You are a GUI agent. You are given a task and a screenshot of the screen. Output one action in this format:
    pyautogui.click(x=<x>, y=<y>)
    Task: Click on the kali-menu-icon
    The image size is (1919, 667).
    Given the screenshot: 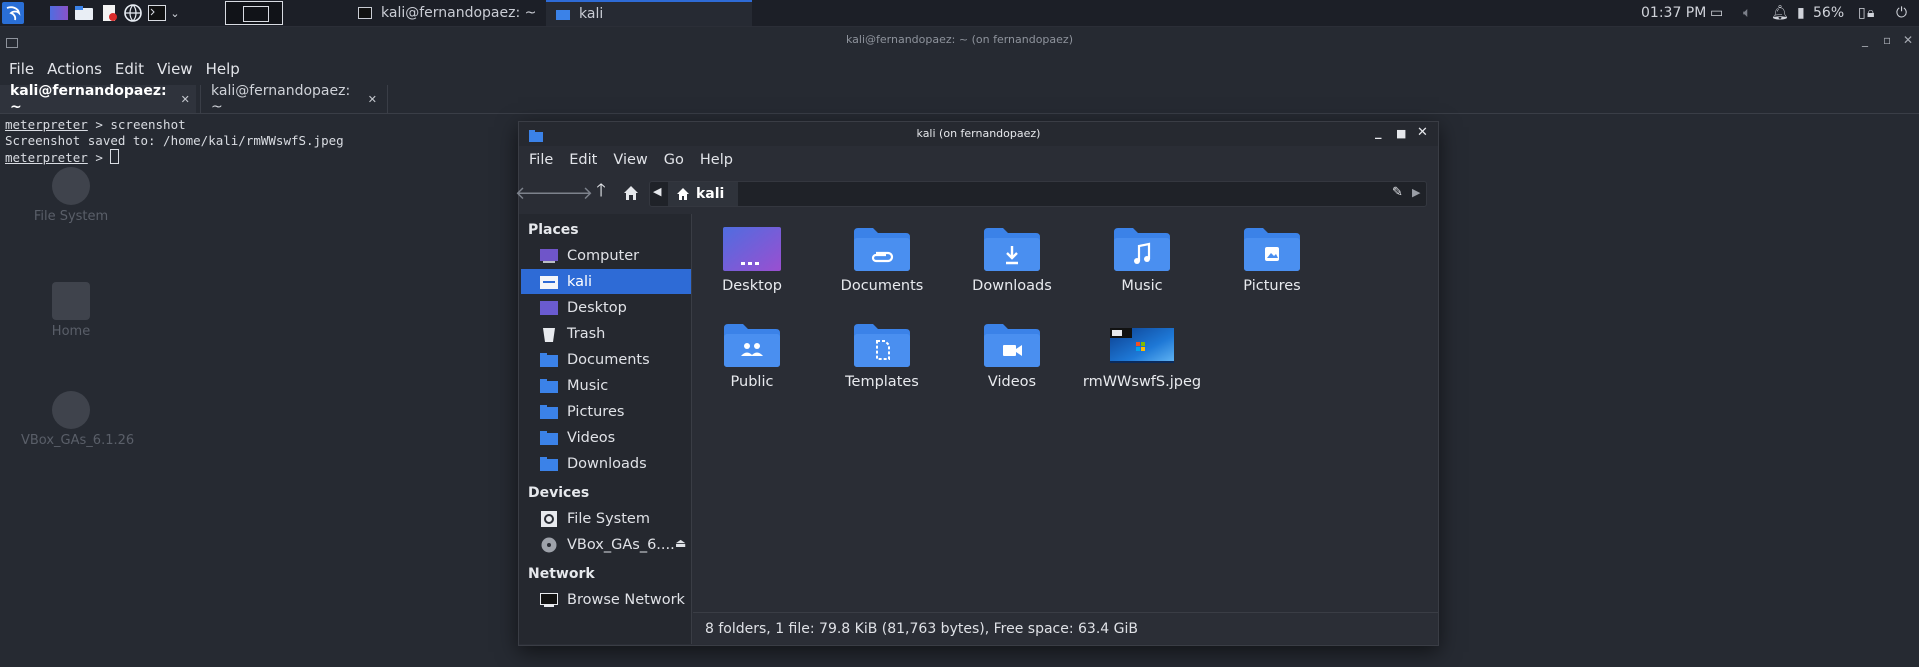 What is the action you would take?
    pyautogui.click(x=13, y=13)
    